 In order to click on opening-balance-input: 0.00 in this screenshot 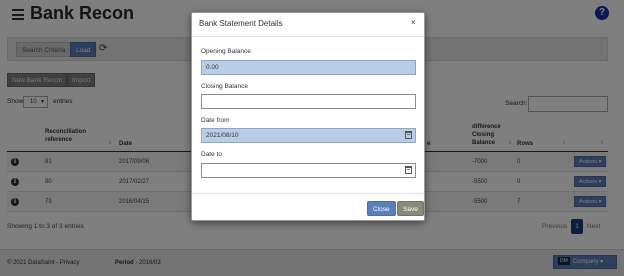, I will do `click(308, 67)`.